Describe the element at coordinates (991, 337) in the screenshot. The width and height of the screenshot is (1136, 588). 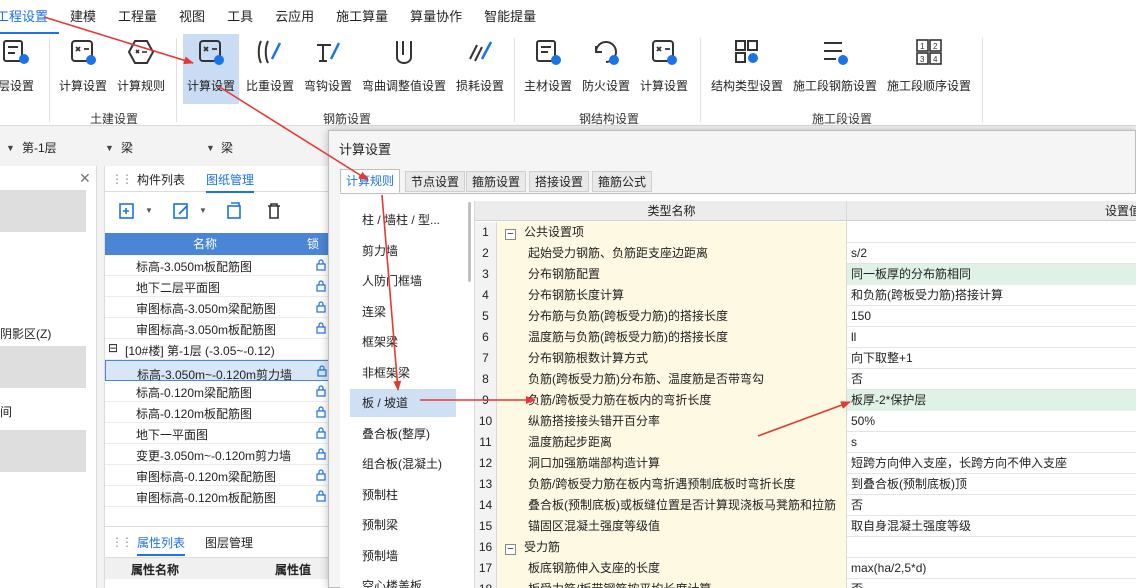
I see `setting-value: ll` at that location.